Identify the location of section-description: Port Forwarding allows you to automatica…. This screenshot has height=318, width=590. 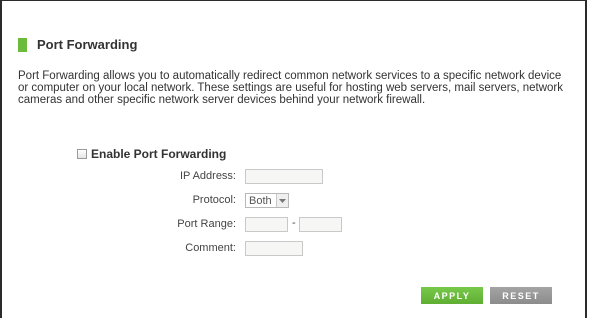
(290, 88).